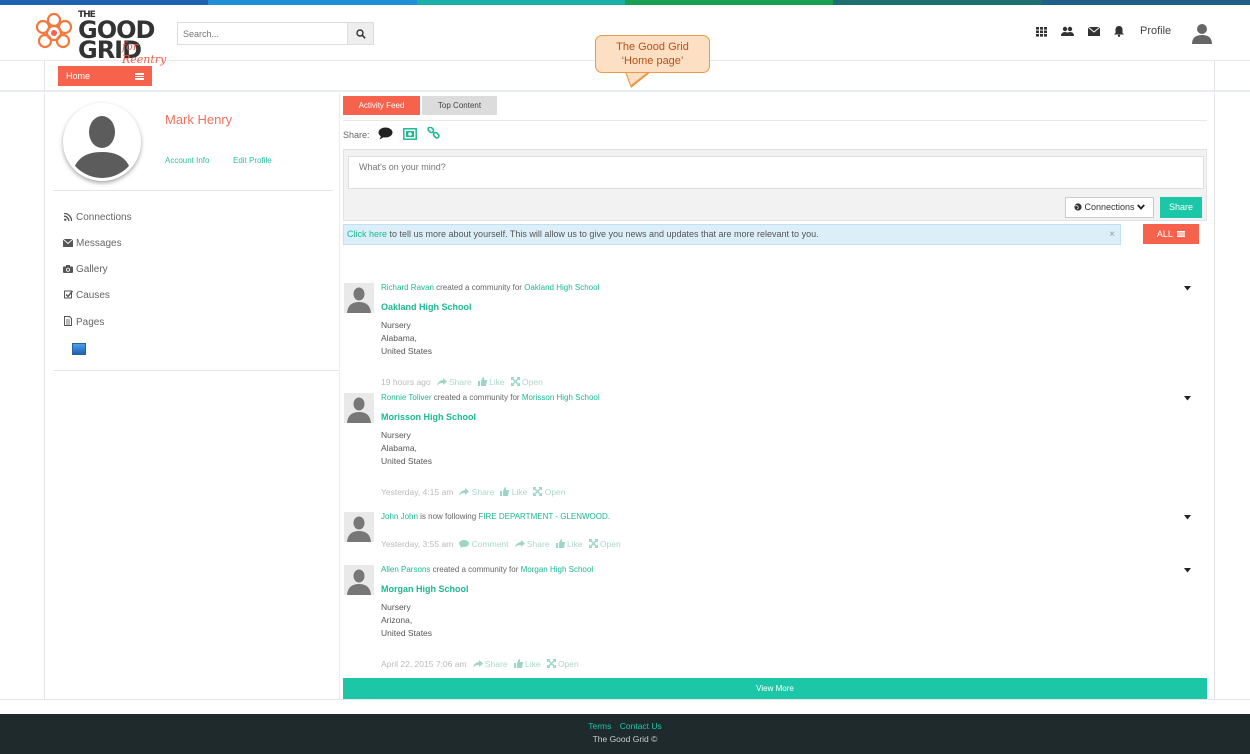 The height and width of the screenshot is (754, 1250). What do you see at coordinates (252, 160) in the screenshot?
I see `edit-profile-link: Edit Profile` at bounding box center [252, 160].